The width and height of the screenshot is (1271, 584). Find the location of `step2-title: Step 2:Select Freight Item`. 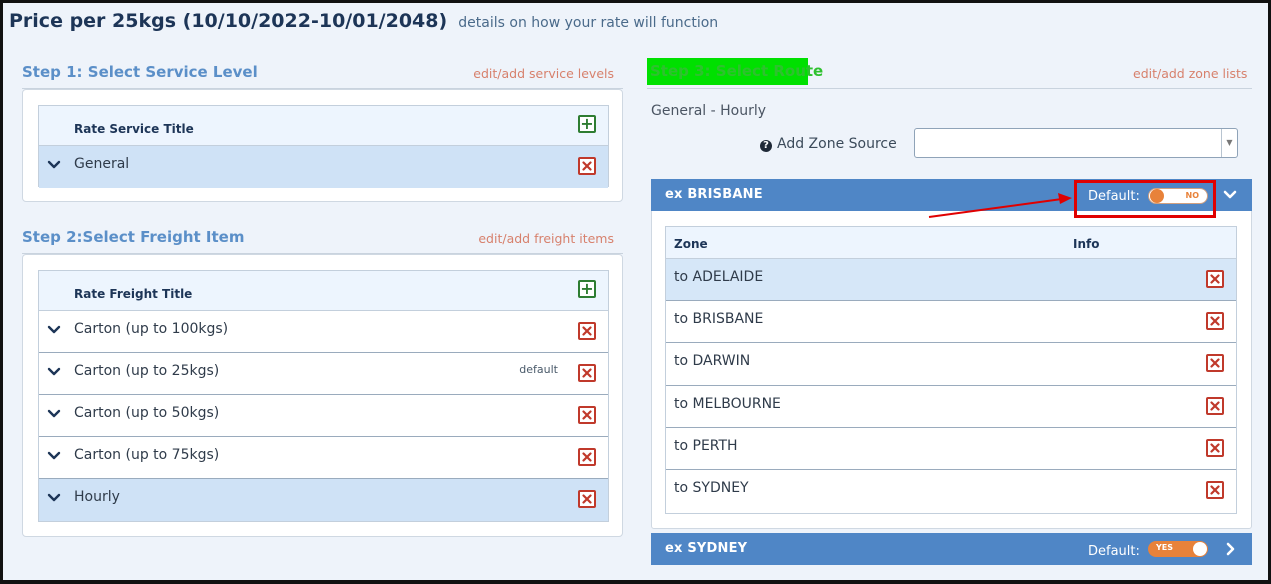

step2-title: Step 2:Select Freight Item is located at coordinates (133, 237).